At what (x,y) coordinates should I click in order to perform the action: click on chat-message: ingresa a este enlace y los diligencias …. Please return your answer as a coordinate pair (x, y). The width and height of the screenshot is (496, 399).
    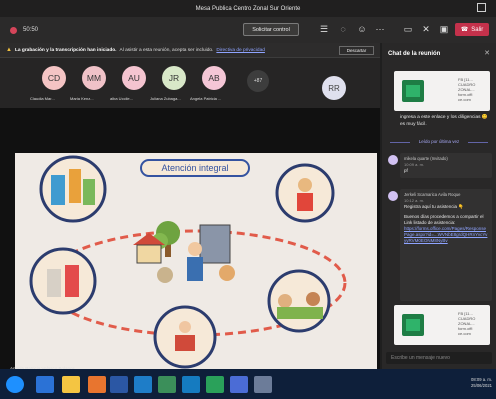
    Looking at the image, I should click on (444, 121).